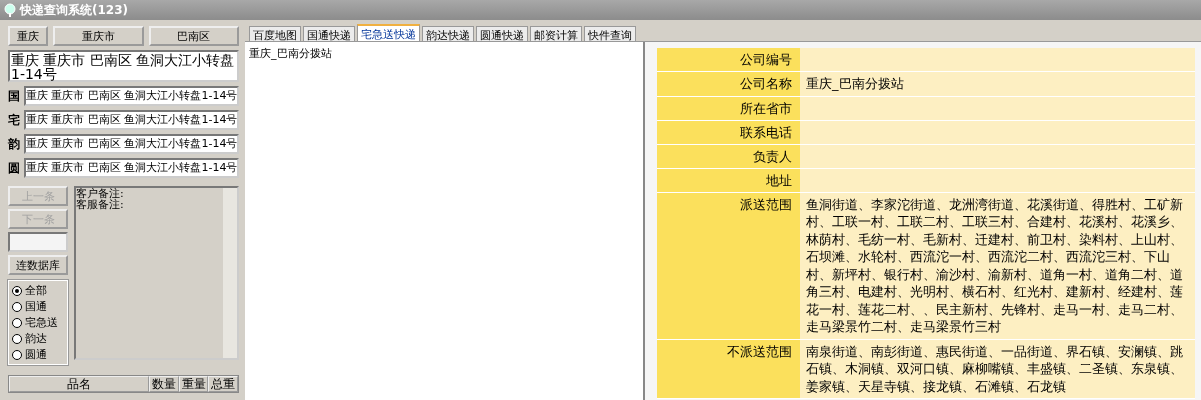 The image size is (1201, 400). What do you see at coordinates (14, 120) in the screenshot?
I see `carrier-label: 宅` at bounding box center [14, 120].